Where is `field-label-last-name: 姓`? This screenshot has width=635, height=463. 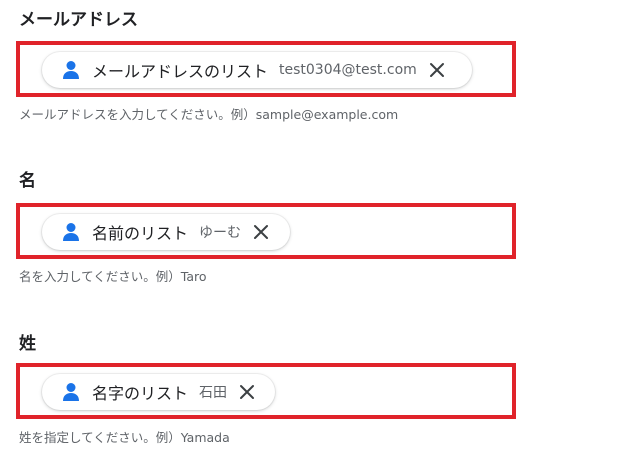
field-label-last-name: 姓 is located at coordinates (27, 344).